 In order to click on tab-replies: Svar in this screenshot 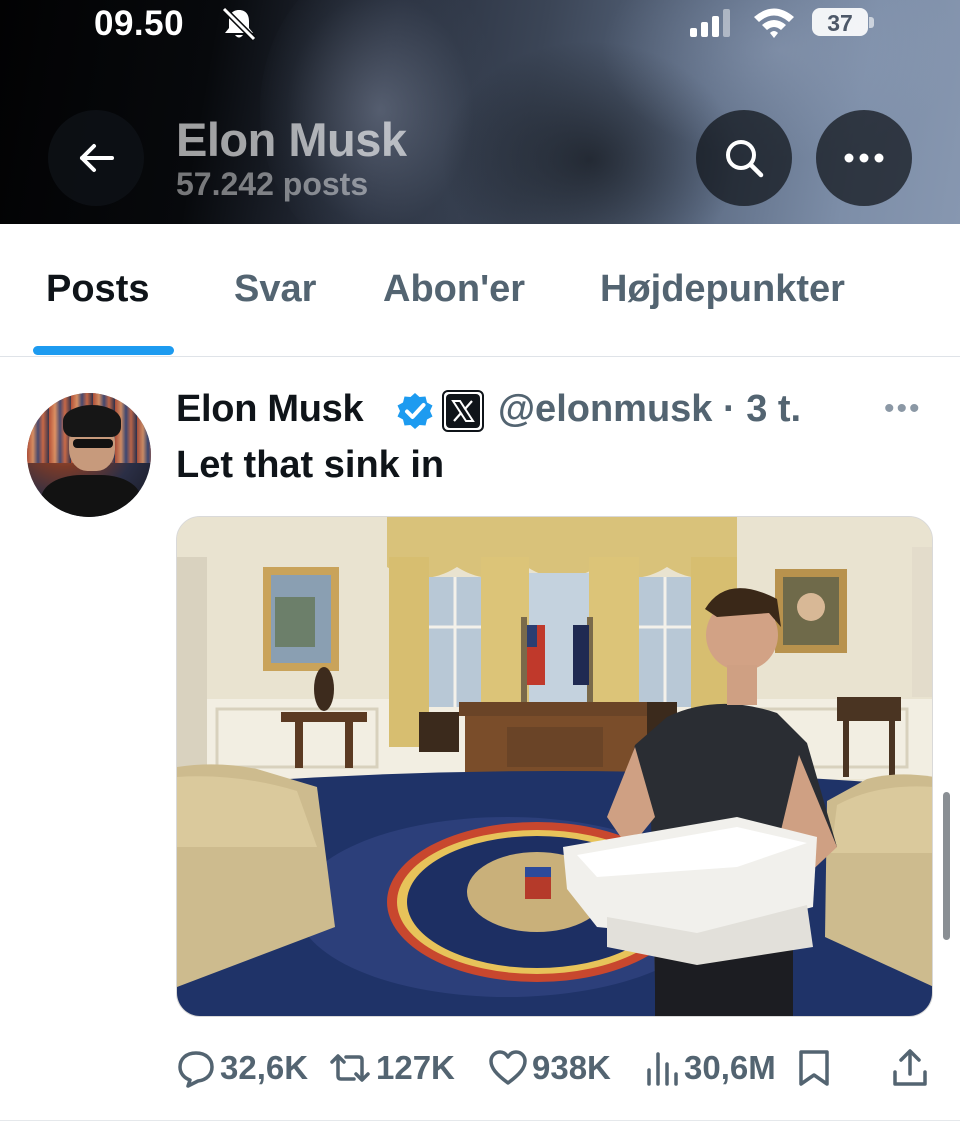, I will do `click(275, 289)`.